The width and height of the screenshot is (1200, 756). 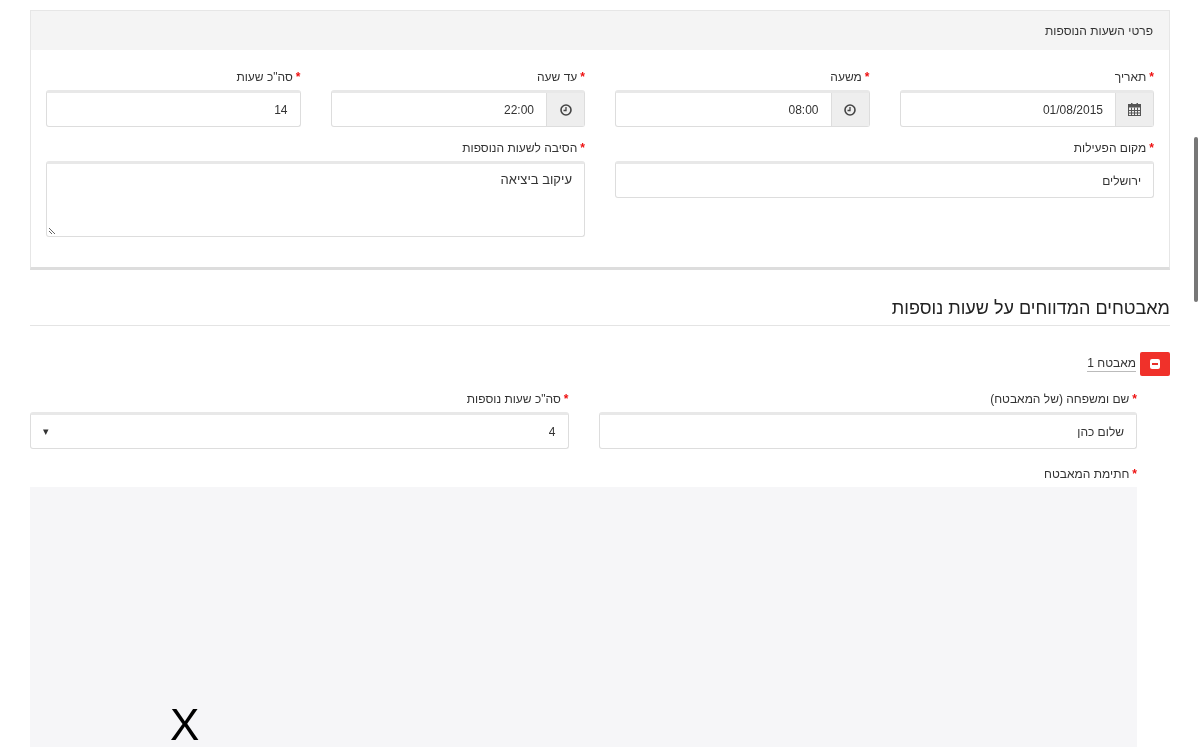 I want to click on field-label: שם ומשפחה (של המאבטח), so click(x=1060, y=399).